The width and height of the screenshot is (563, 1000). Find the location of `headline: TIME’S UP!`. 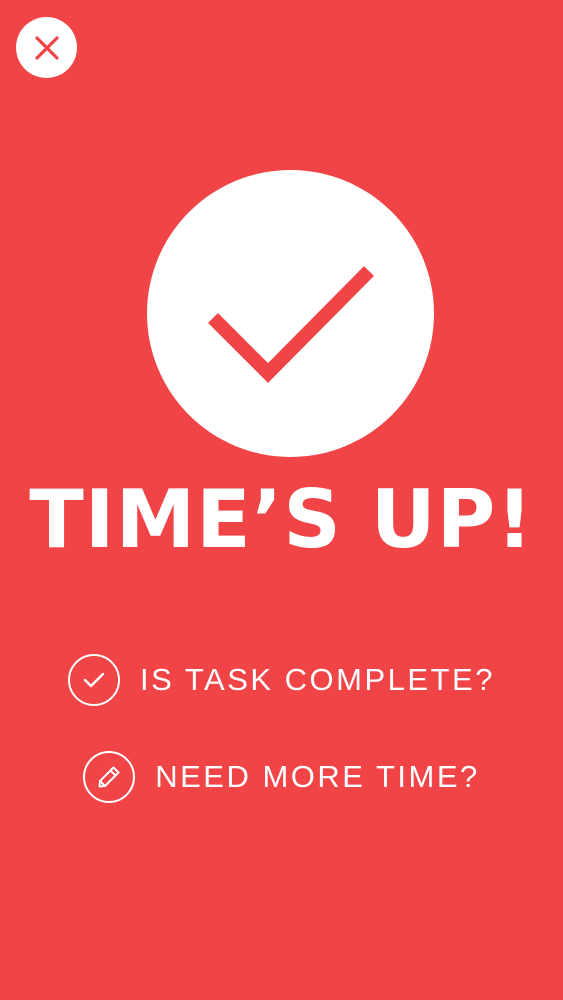

headline: TIME’S UP! is located at coordinates (281, 519).